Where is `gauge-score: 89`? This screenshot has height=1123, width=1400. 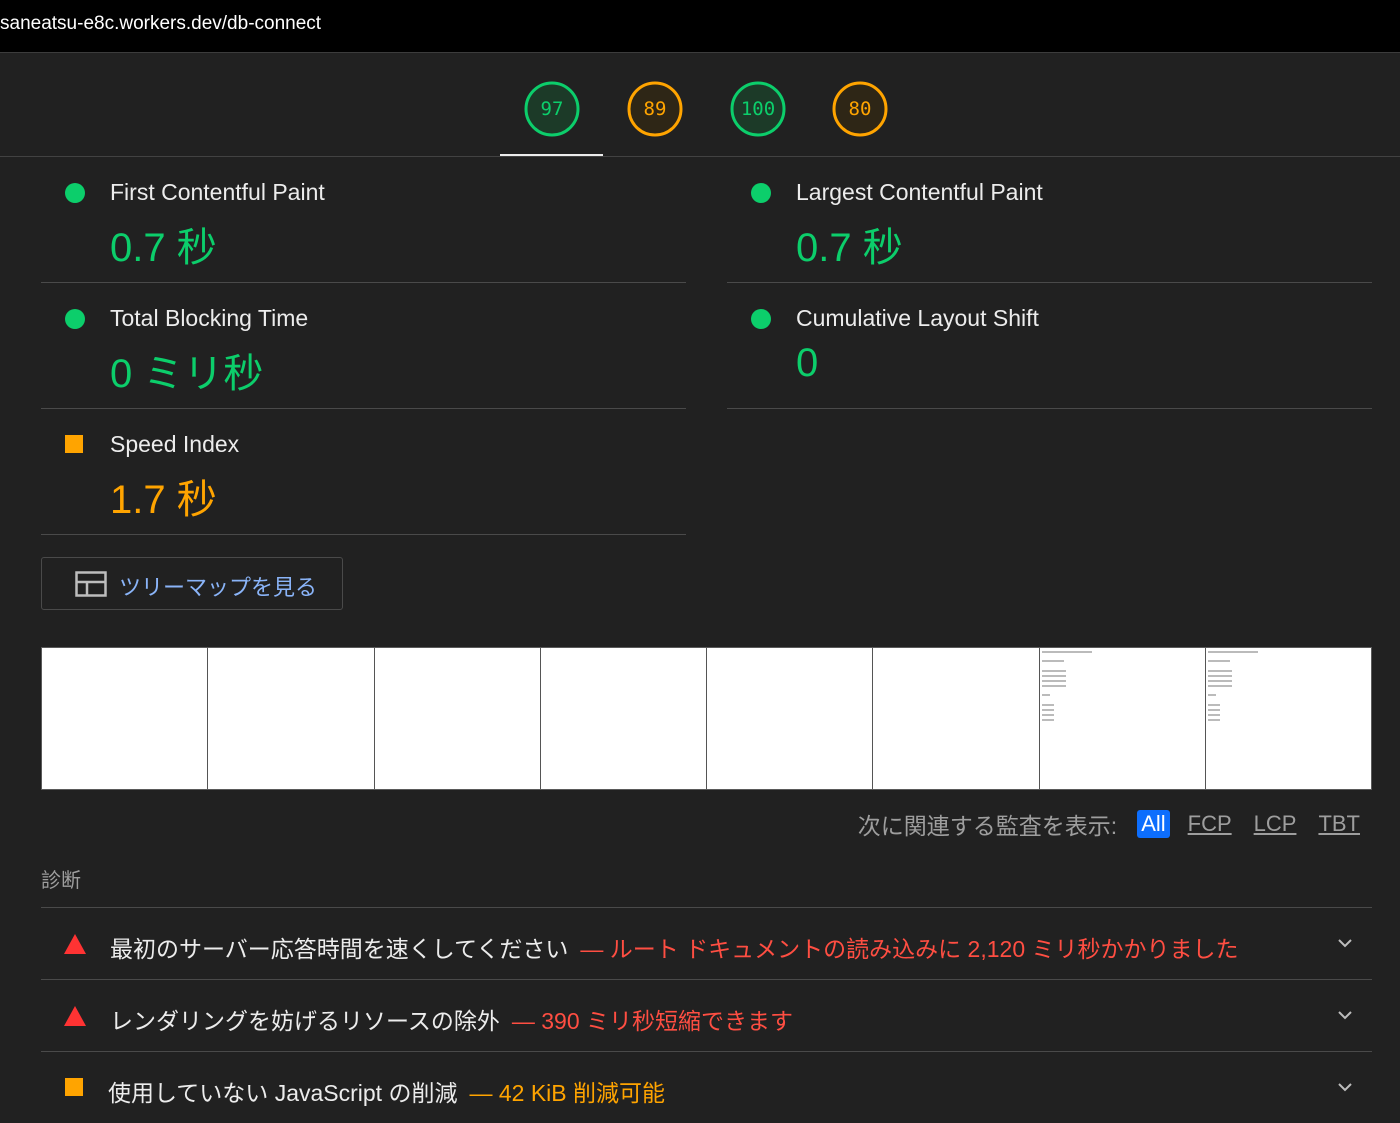
gauge-score: 89 is located at coordinates (655, 109).